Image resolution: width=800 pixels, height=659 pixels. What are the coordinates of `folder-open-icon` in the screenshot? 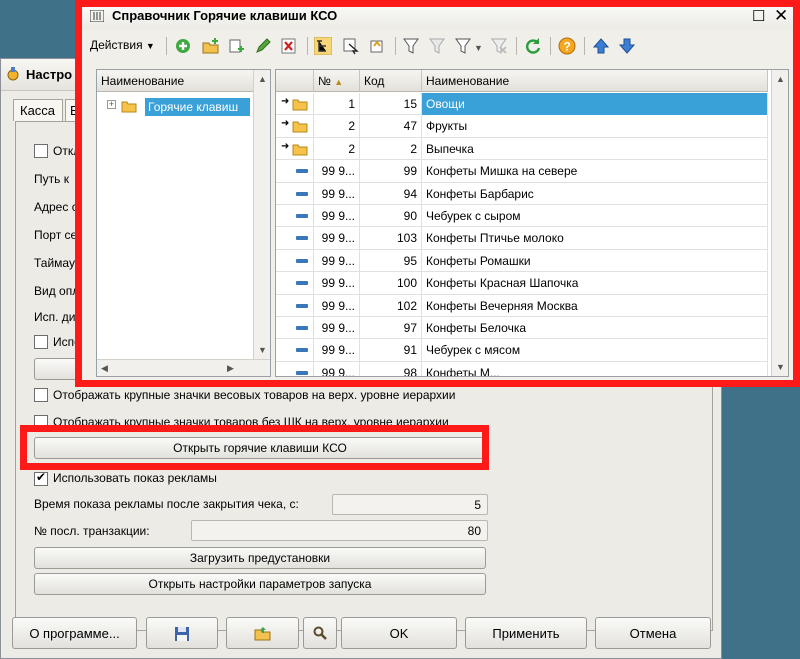 It's located at (262, 634).